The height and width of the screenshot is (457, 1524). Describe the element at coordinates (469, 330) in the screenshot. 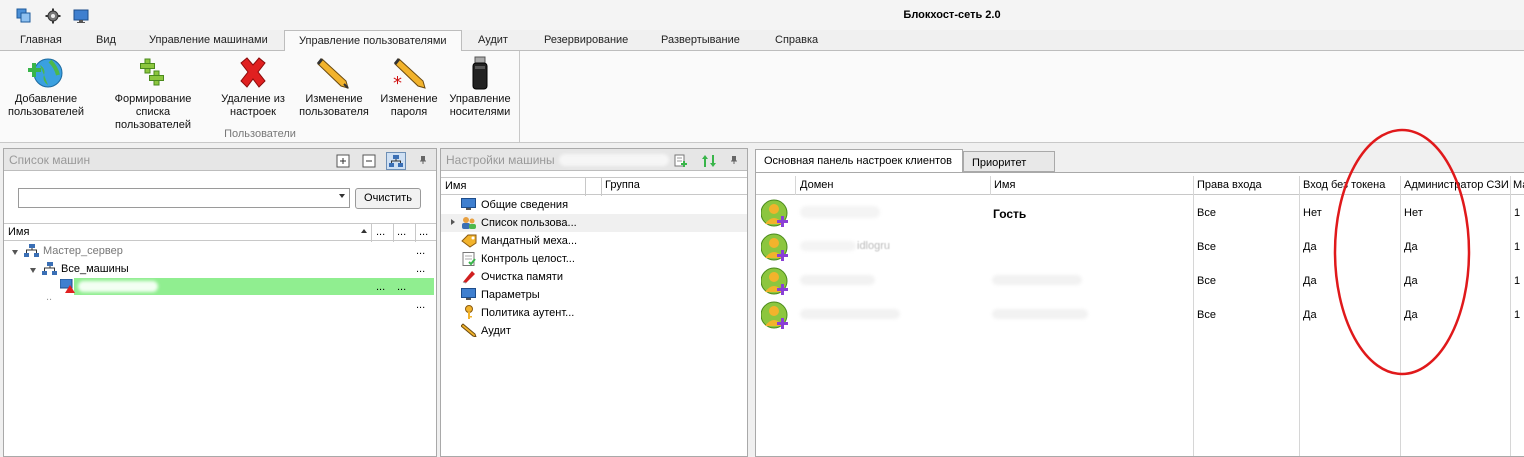

I see `audit-pencil-icon` at that location.